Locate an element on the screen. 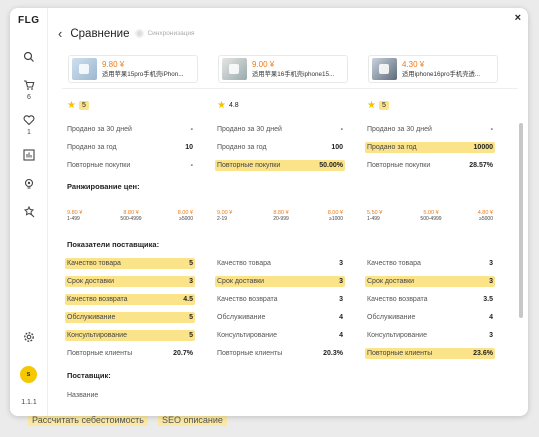 The width and height of the screenshot is (539, 437). chart-icon is located at coordinates (29, 155).